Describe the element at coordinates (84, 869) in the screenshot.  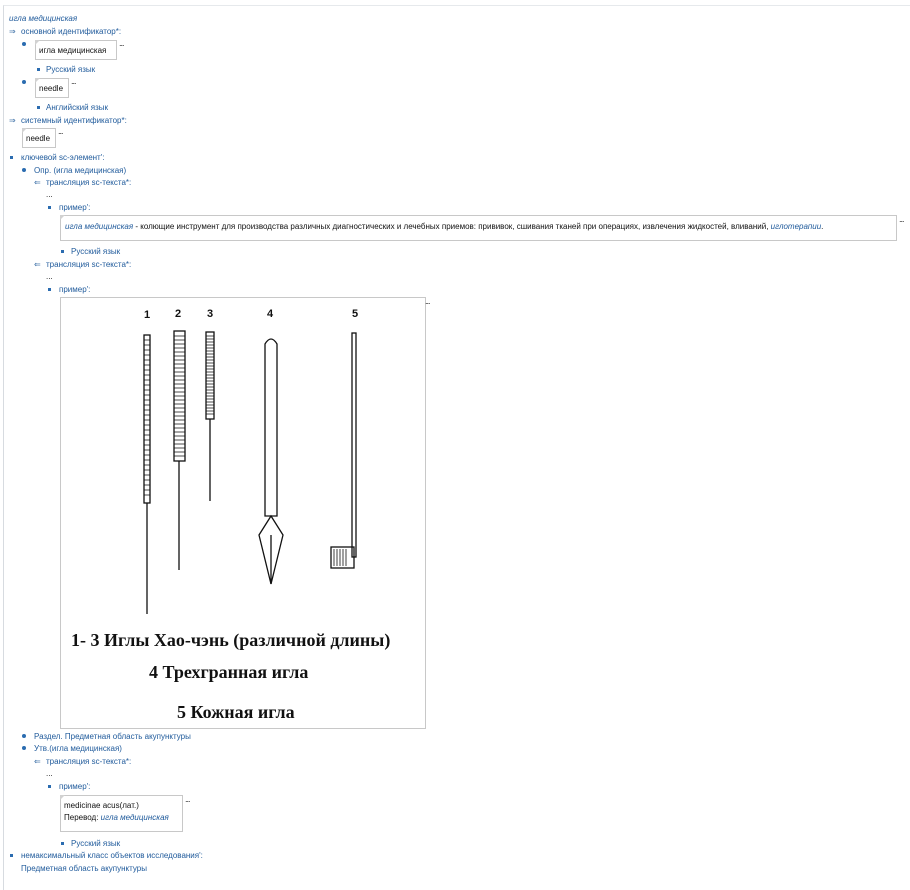
I see `subject-area-link: Предметная область акупунктуры` at that location.